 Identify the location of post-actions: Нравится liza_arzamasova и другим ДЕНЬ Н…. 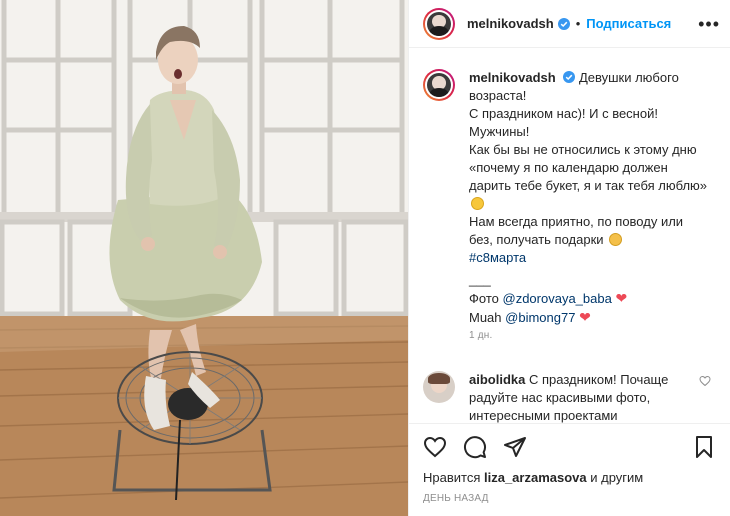
(569, 469).